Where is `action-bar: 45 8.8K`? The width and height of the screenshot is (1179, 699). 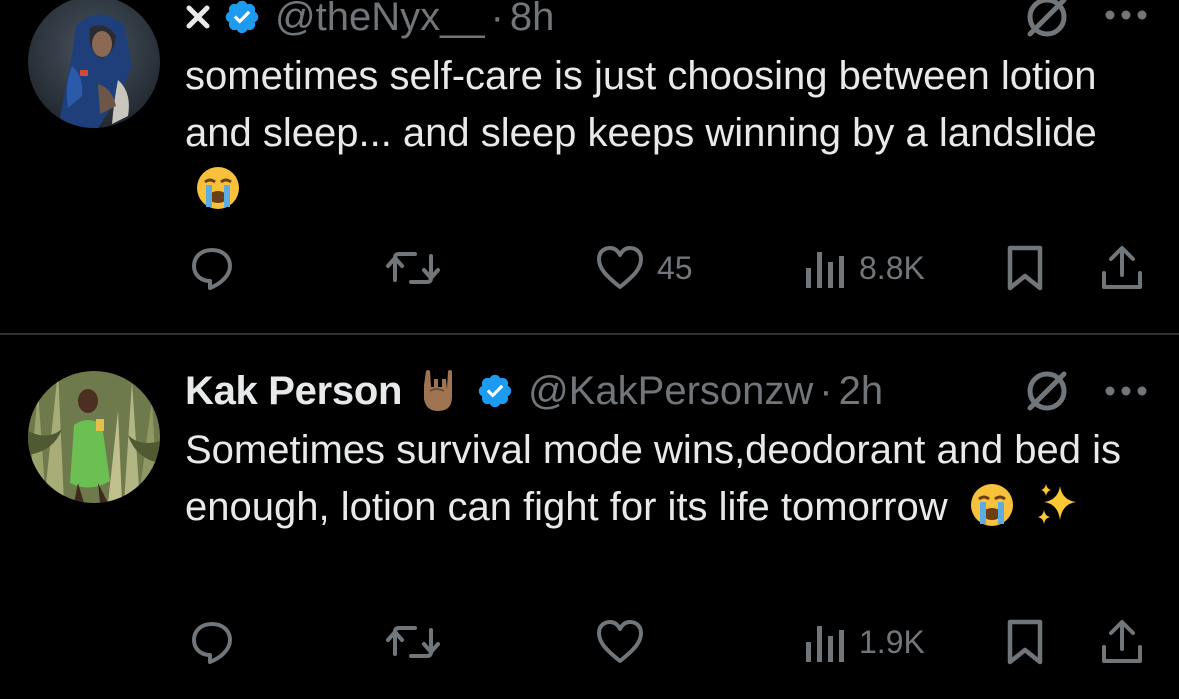 action-bar: 45 8.8K is located at coordinates (589, 268).